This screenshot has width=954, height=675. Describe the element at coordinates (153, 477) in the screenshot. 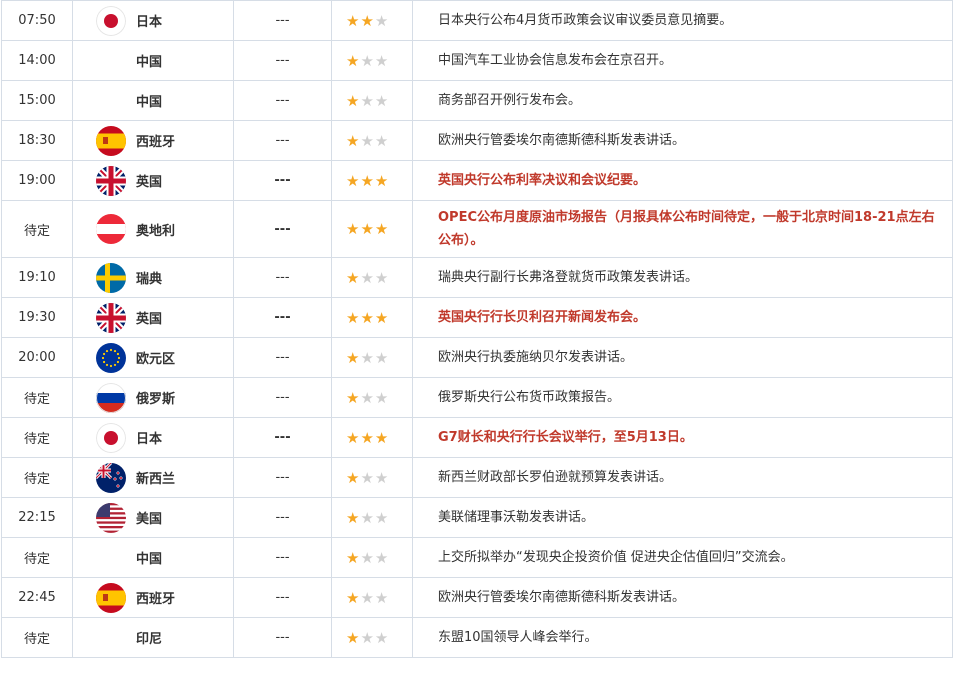

I see `country-cell: 新西兰` at that location.